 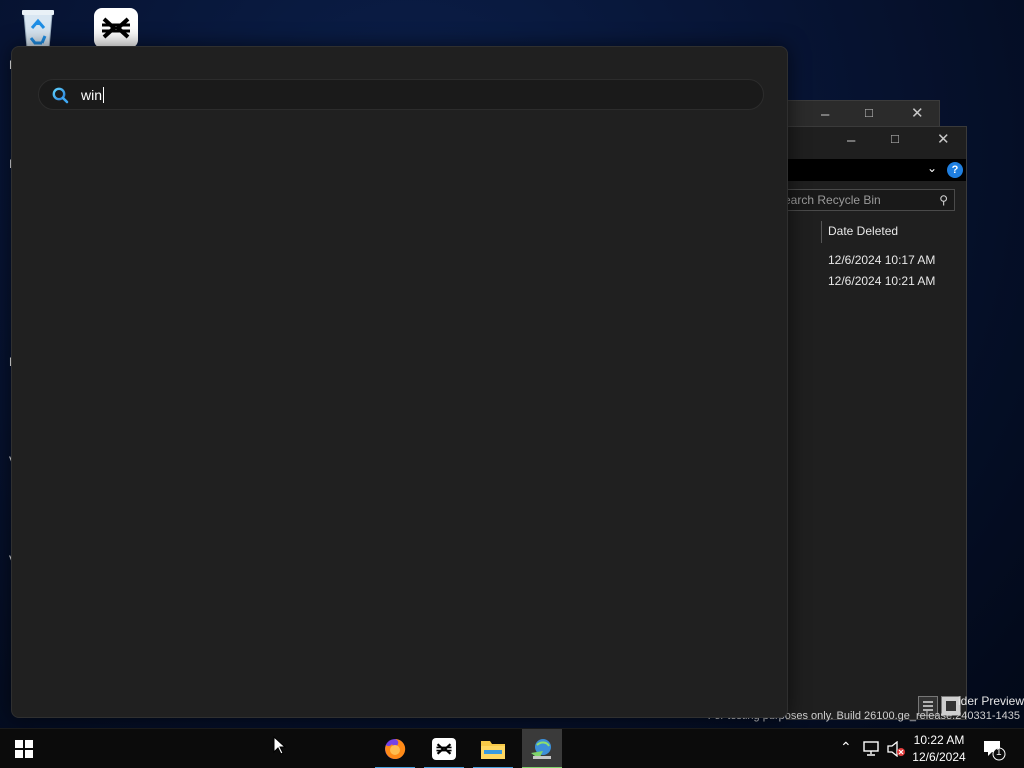 What do you see at coordinates (939, 749) in the screenshot?
I see `system-clock: 10:22 AM 12/6/2024` at bounding box center [939, 749].